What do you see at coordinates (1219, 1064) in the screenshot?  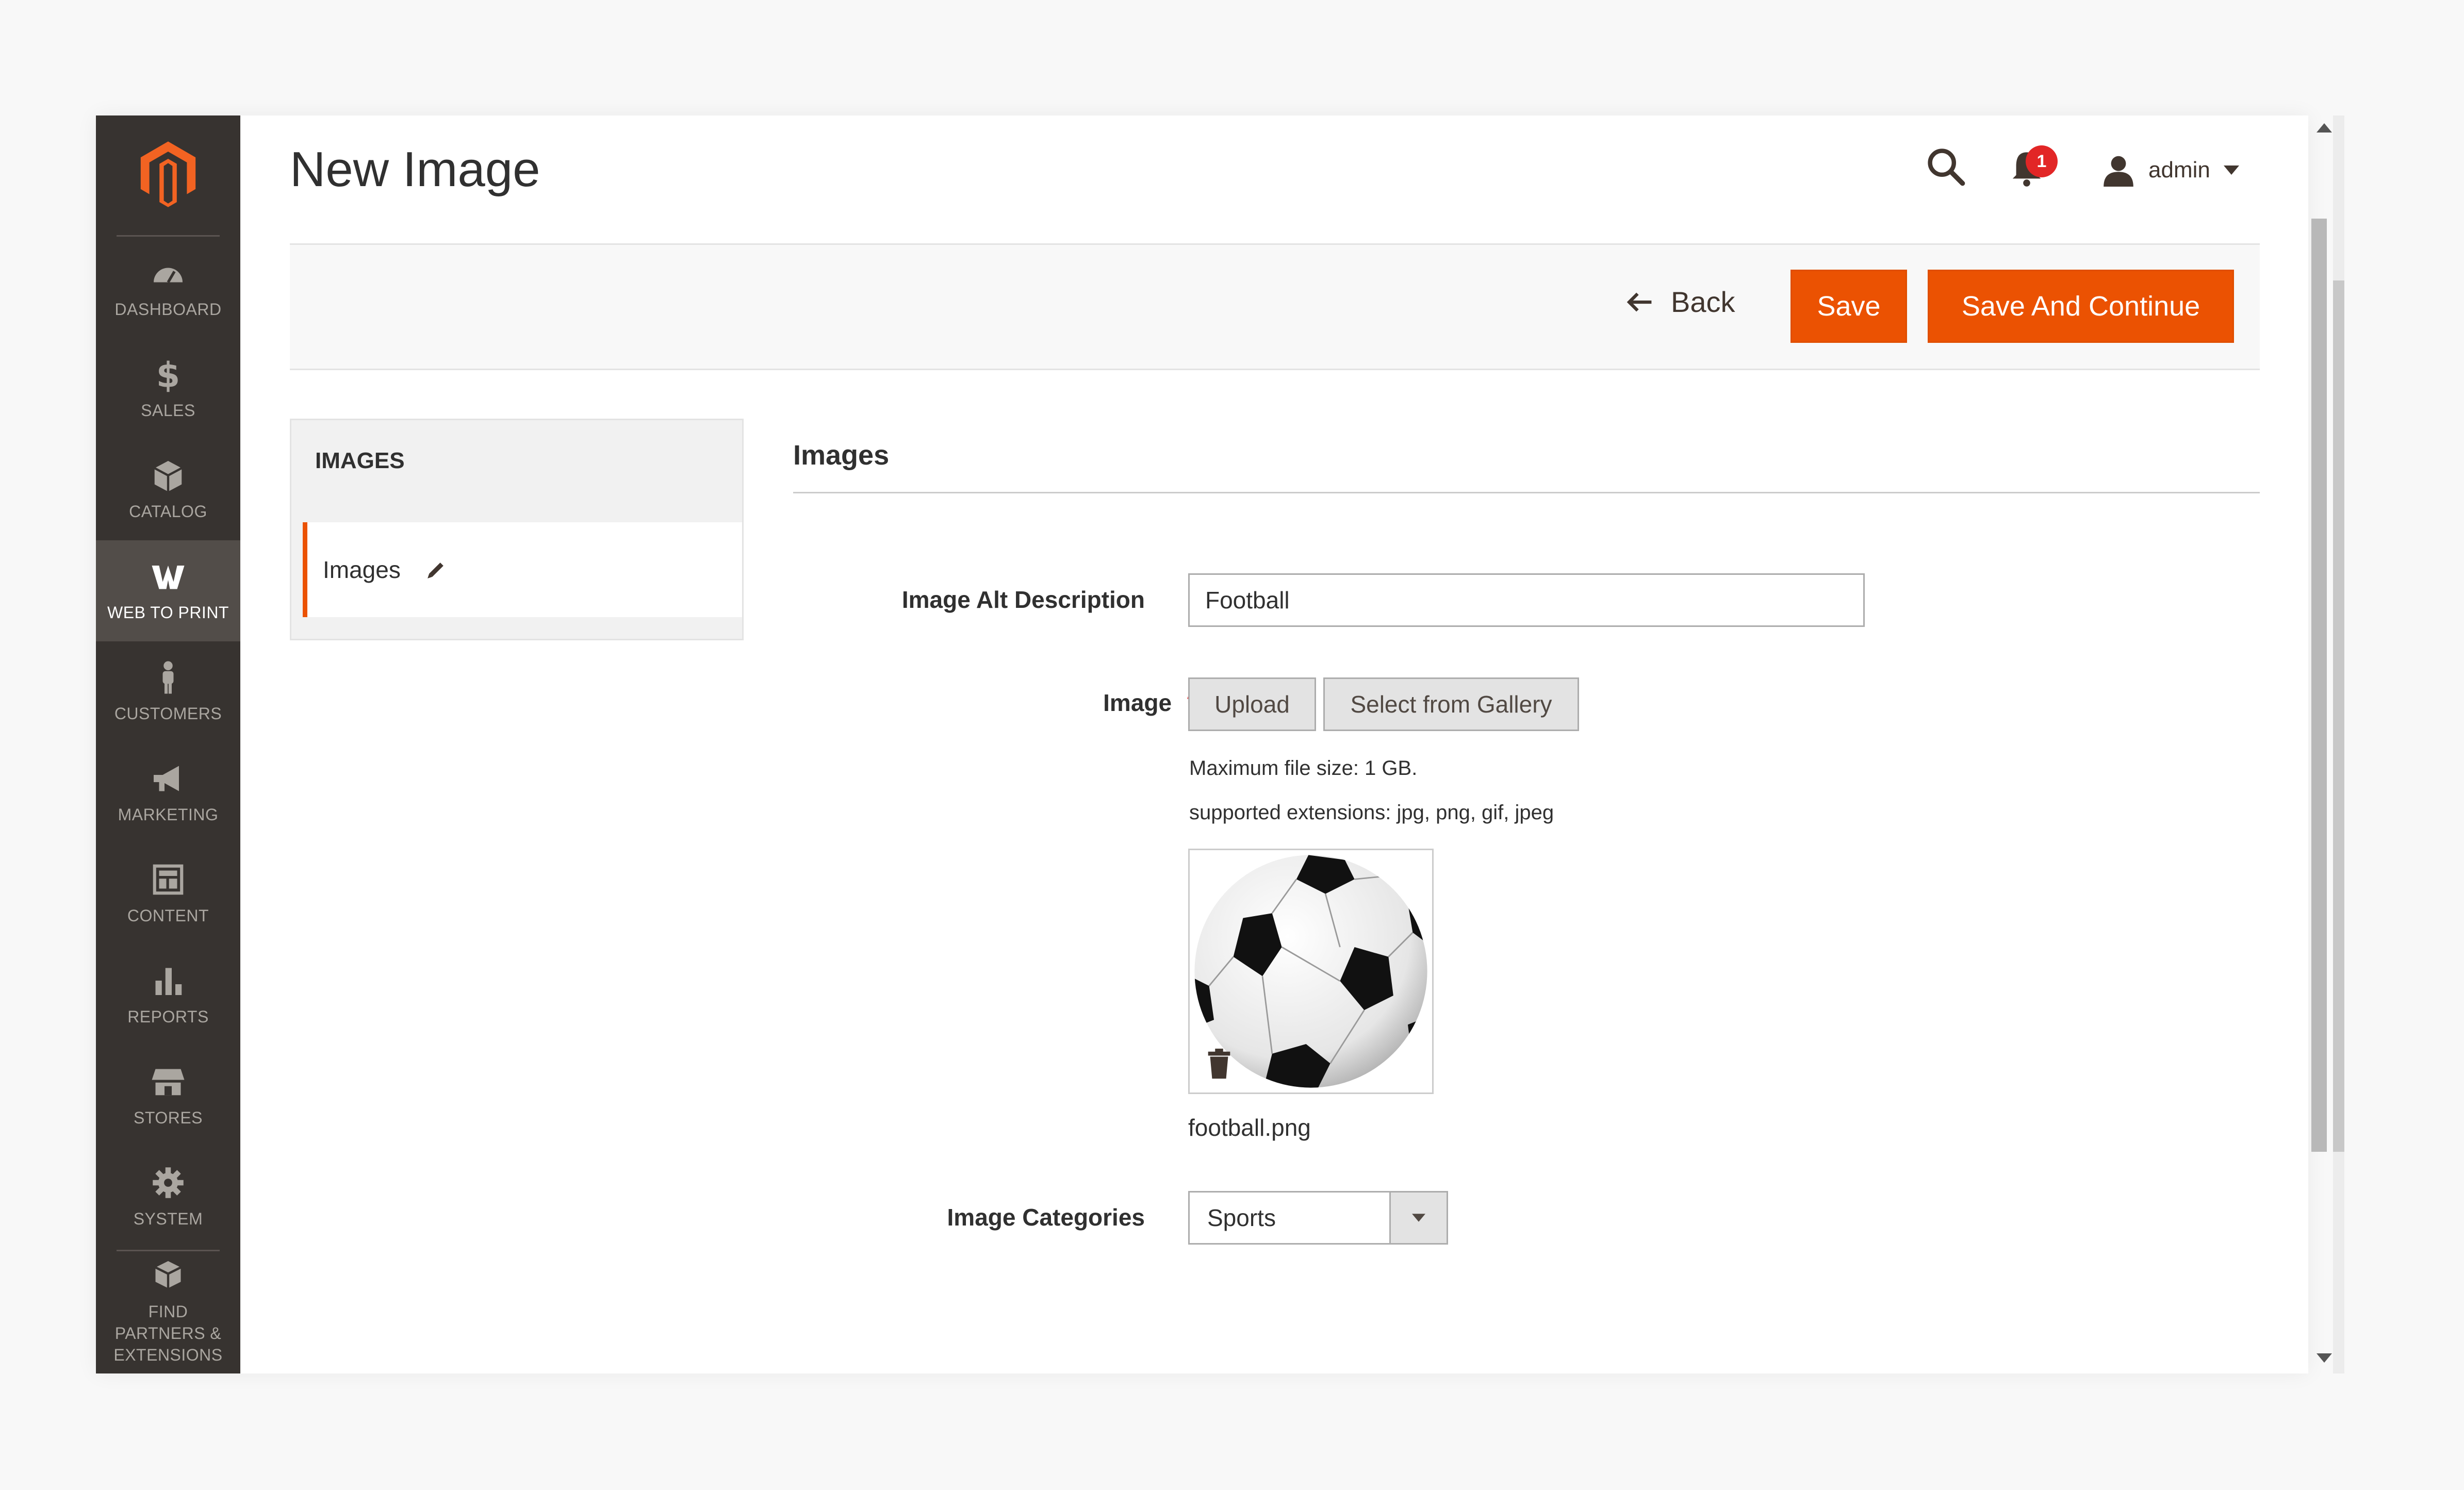 I see `trash-icon` at bounding box center [1219, 1064].